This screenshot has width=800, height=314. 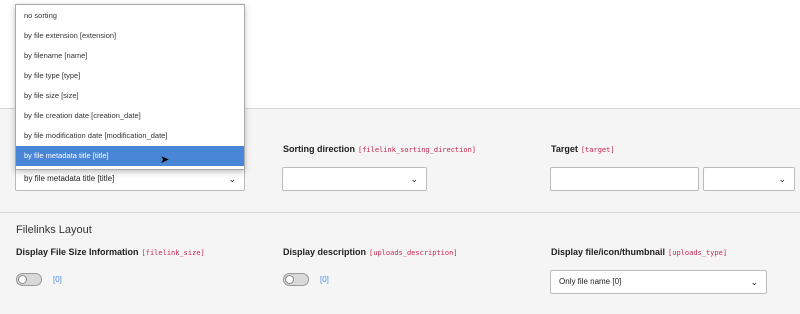 What do you see at coordinates (413, 253) in the screenshot?
I see `description-code: [uploads_description]` at bounding box center [413, 253].